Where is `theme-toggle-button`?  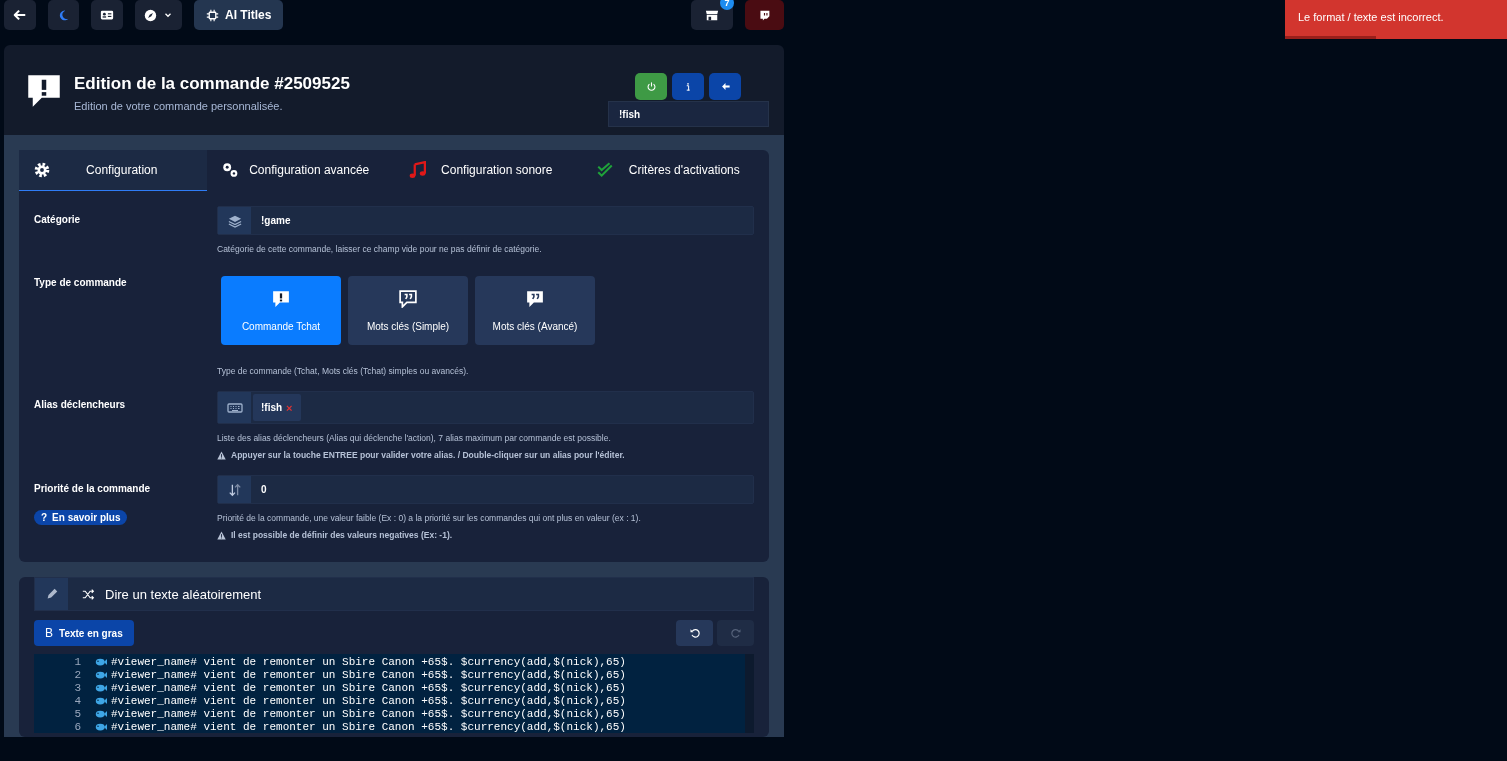 theme-toggle-button is located at coordinates (63, 15).